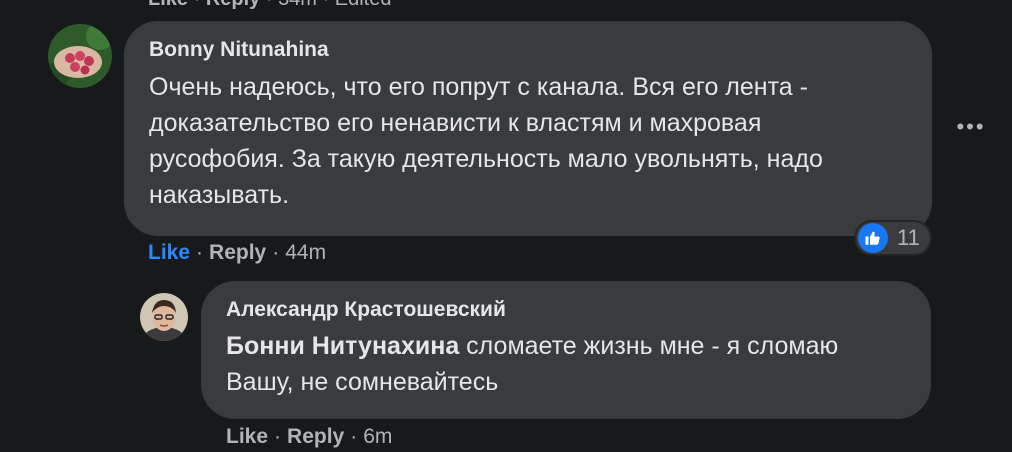 The image size is (1012, 452). What do you see at coordinates (377, 436) in the screenshot?
I see `comment-timestamp: 6m` at bounding box center [377, 436].